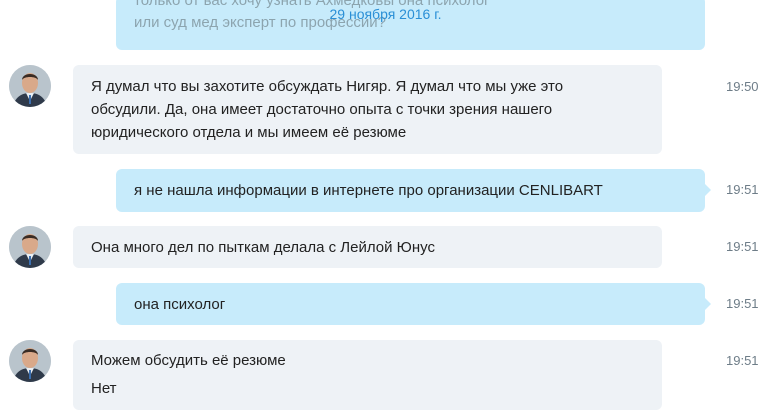 This screenshot has height=410, width=771. Describe the element at coordinates (385, 14) in the screenshot. I see `date-separator: 29 ноября 2016 г.` at that location.